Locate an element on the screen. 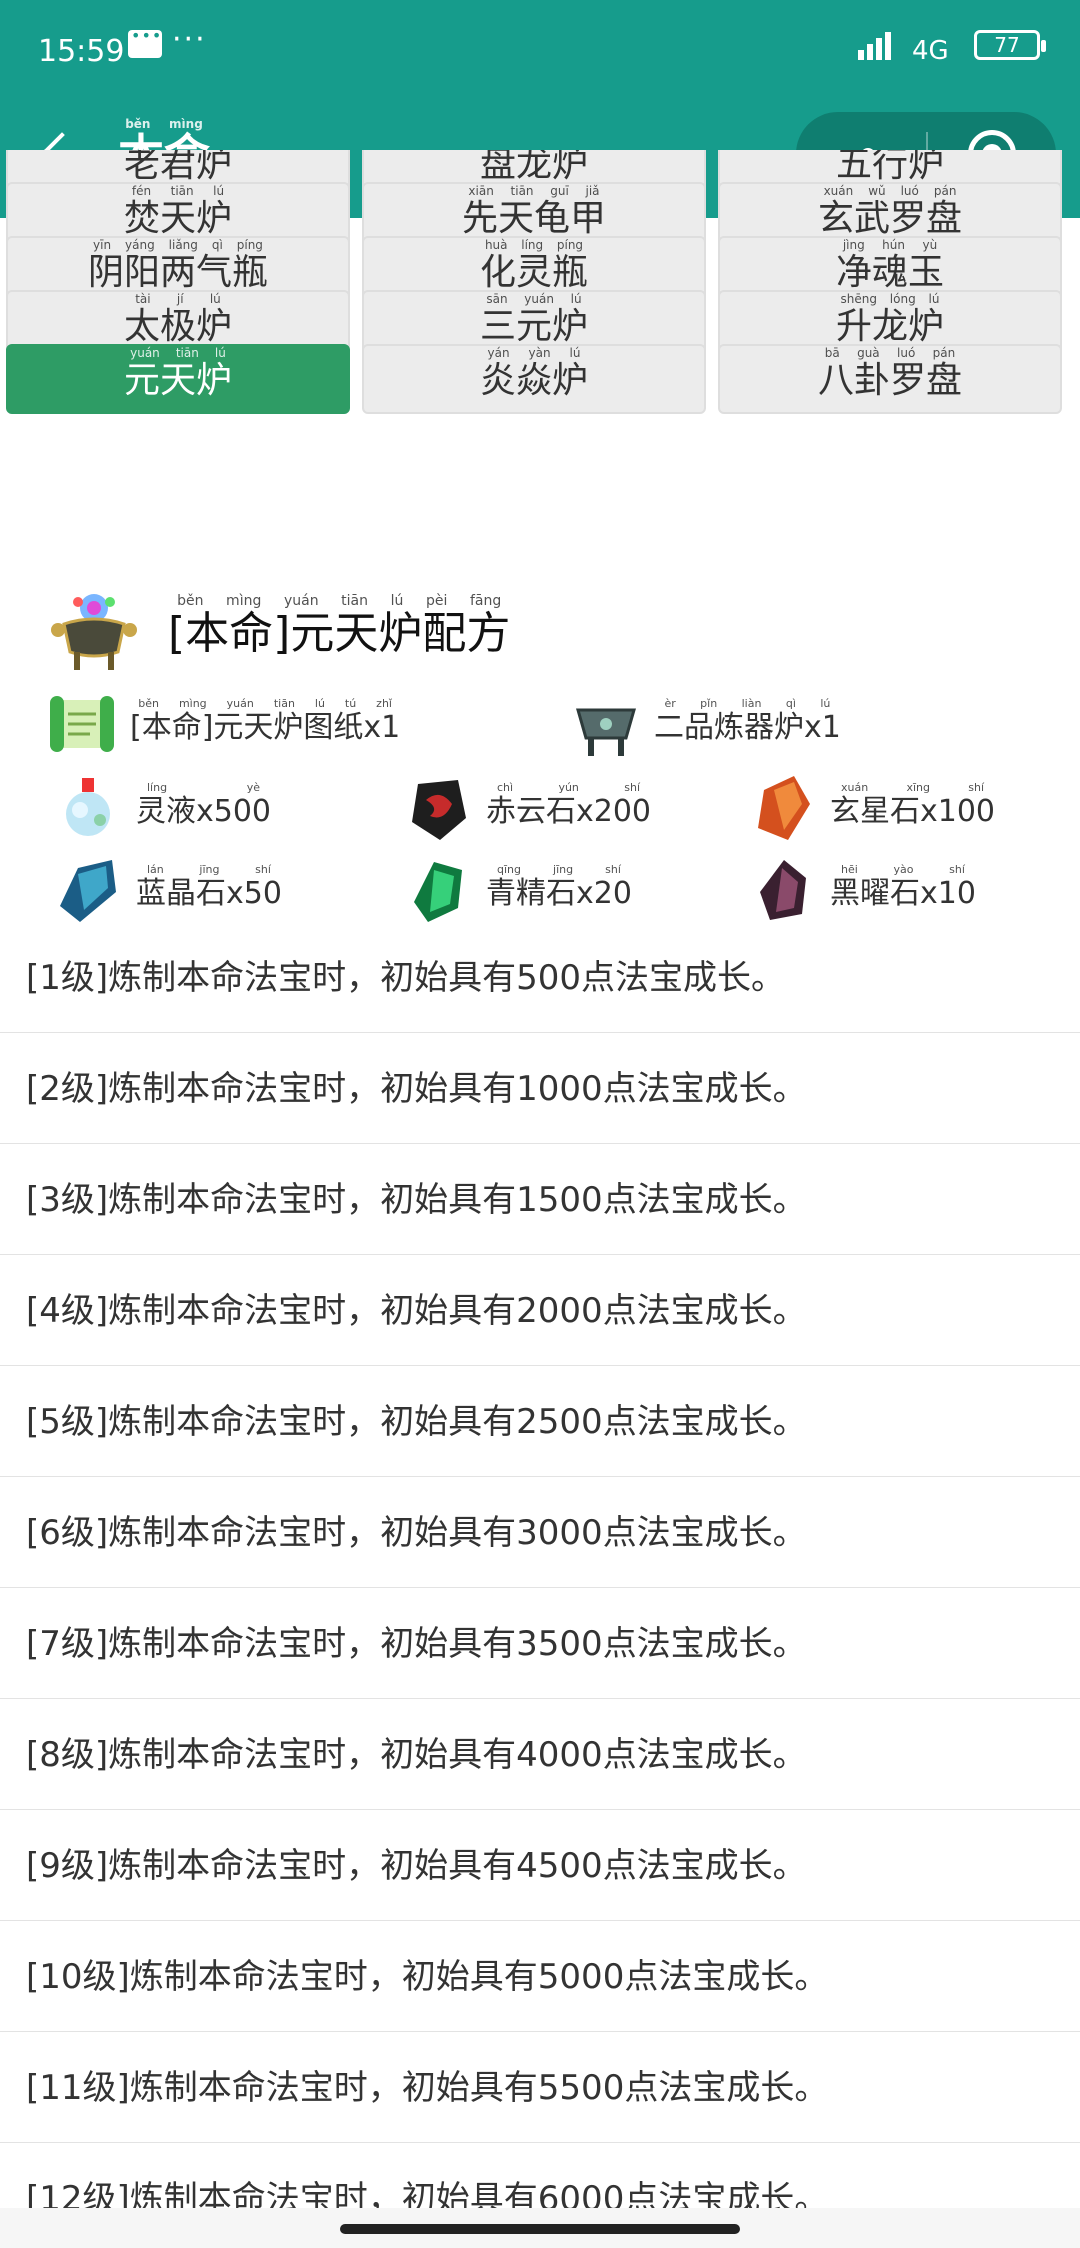  message-icon is located at coordinates (145, 42).